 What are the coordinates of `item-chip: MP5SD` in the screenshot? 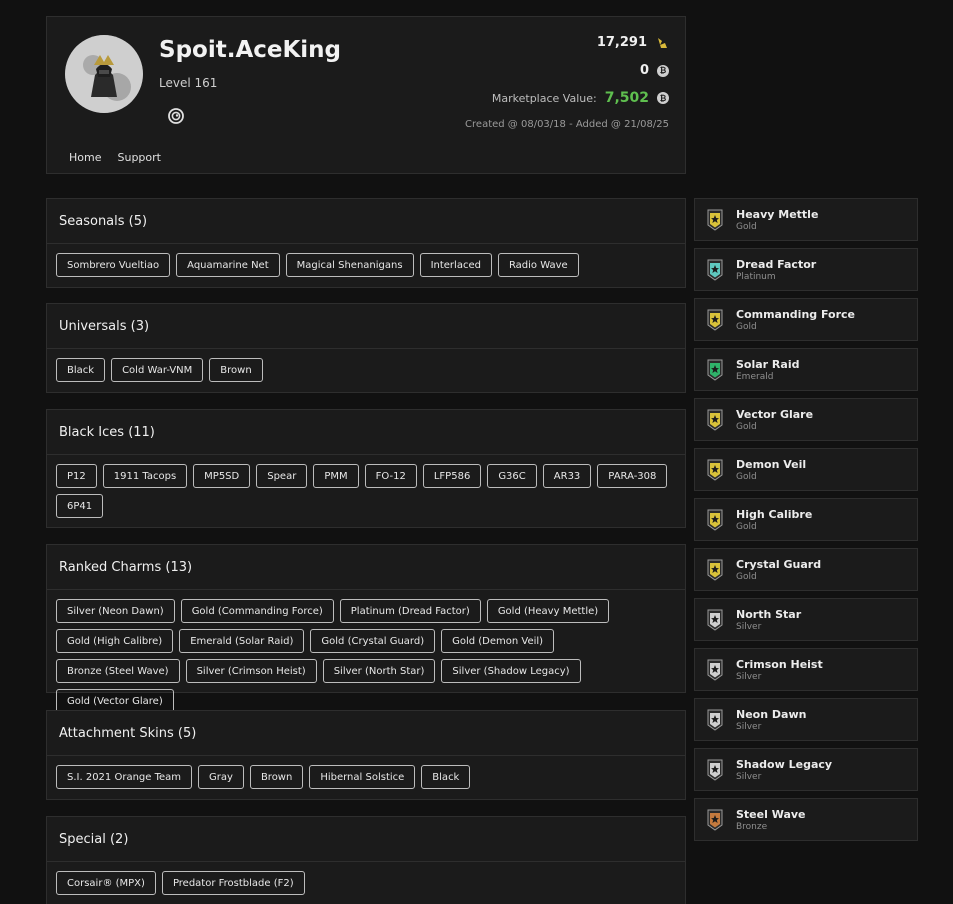 It's located at (222, 476).